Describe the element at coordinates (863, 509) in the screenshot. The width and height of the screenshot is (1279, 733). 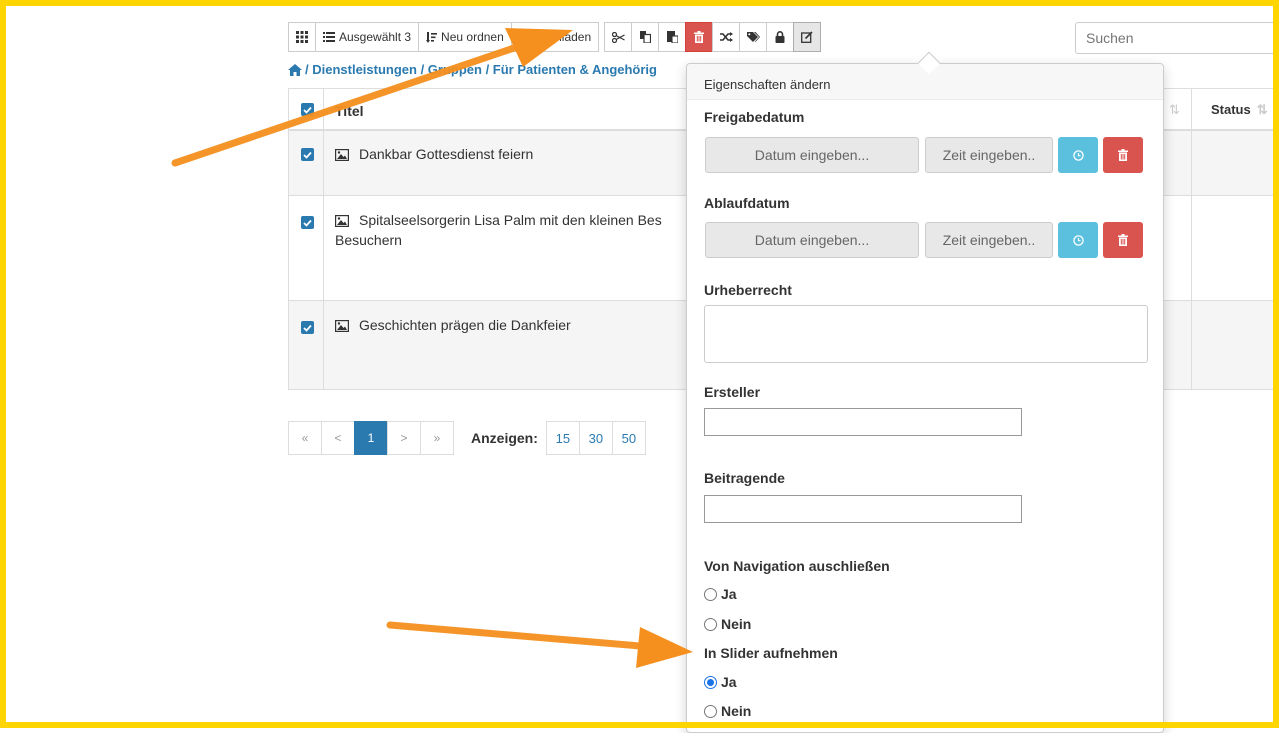
I see `contributors-input` at that location.